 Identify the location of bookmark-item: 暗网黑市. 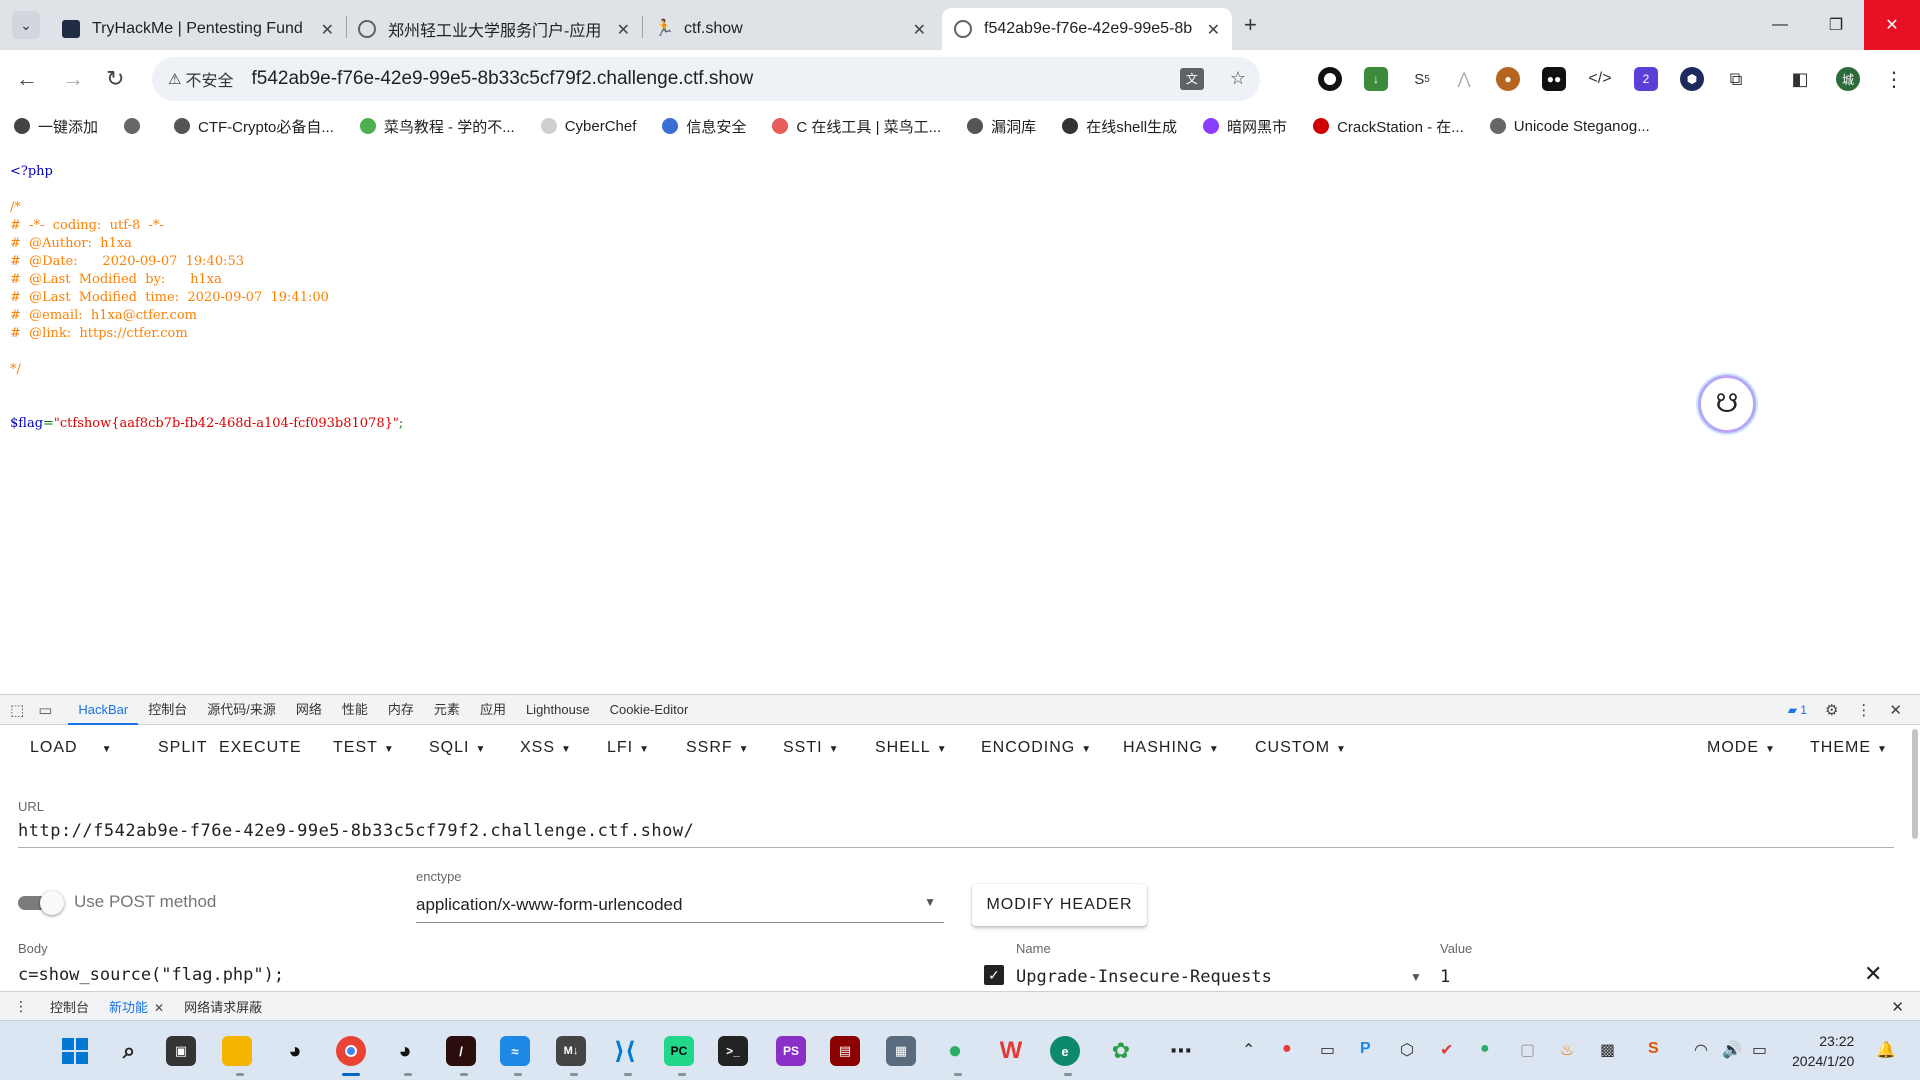
(1245, 126).